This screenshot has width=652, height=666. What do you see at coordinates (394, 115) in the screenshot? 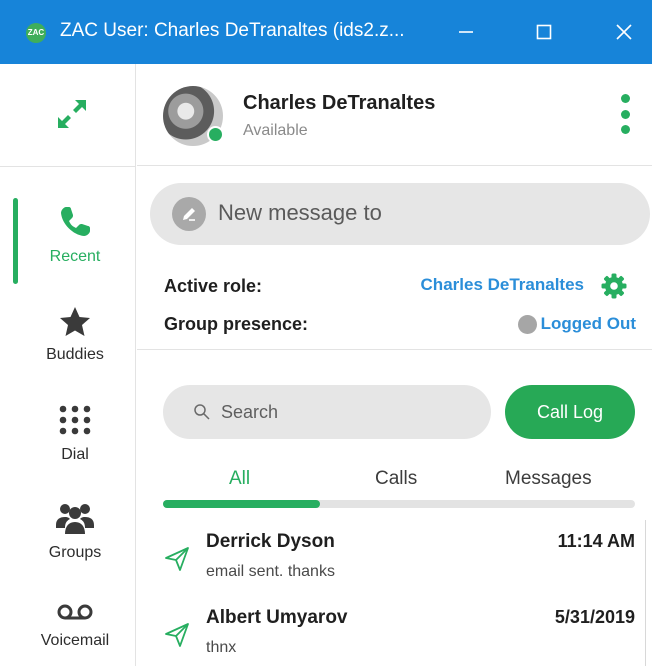
I see `profile-header: Charles DeTranaltes Available` at bounding box center [394, 115].